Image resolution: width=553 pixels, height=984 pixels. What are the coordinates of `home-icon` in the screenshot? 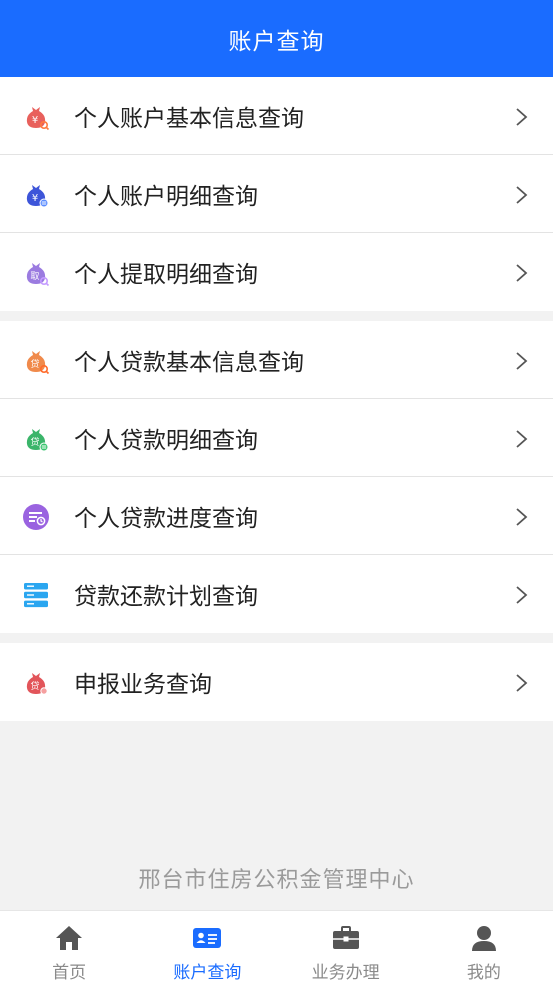 It's located at (69, 938).